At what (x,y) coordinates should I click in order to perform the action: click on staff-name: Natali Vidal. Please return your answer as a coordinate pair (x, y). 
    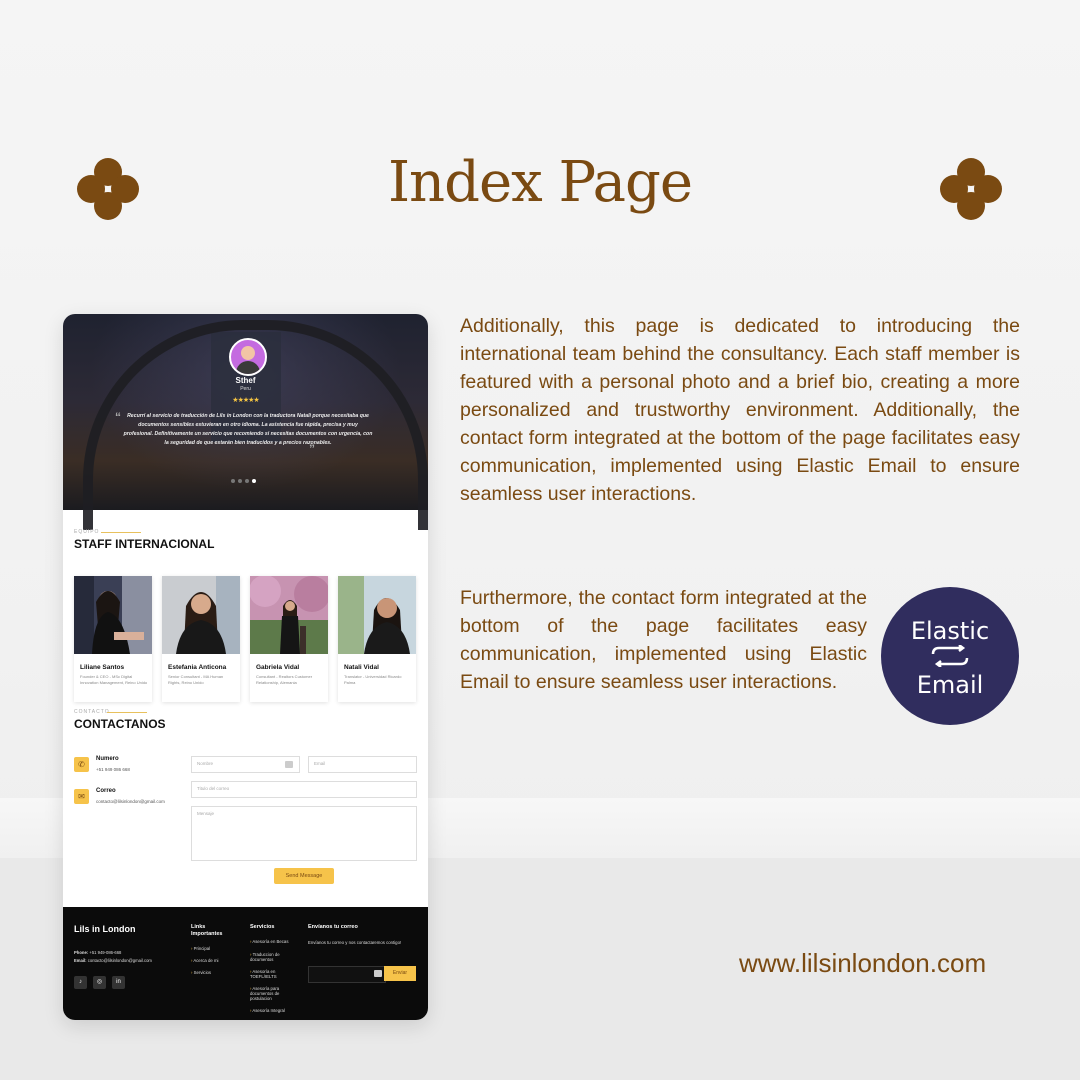
    Looking at the image, I should click on (361, 667).